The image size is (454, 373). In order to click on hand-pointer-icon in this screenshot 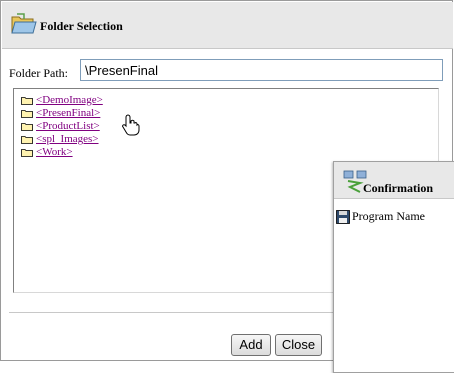, I will do `click(131, 125)`.